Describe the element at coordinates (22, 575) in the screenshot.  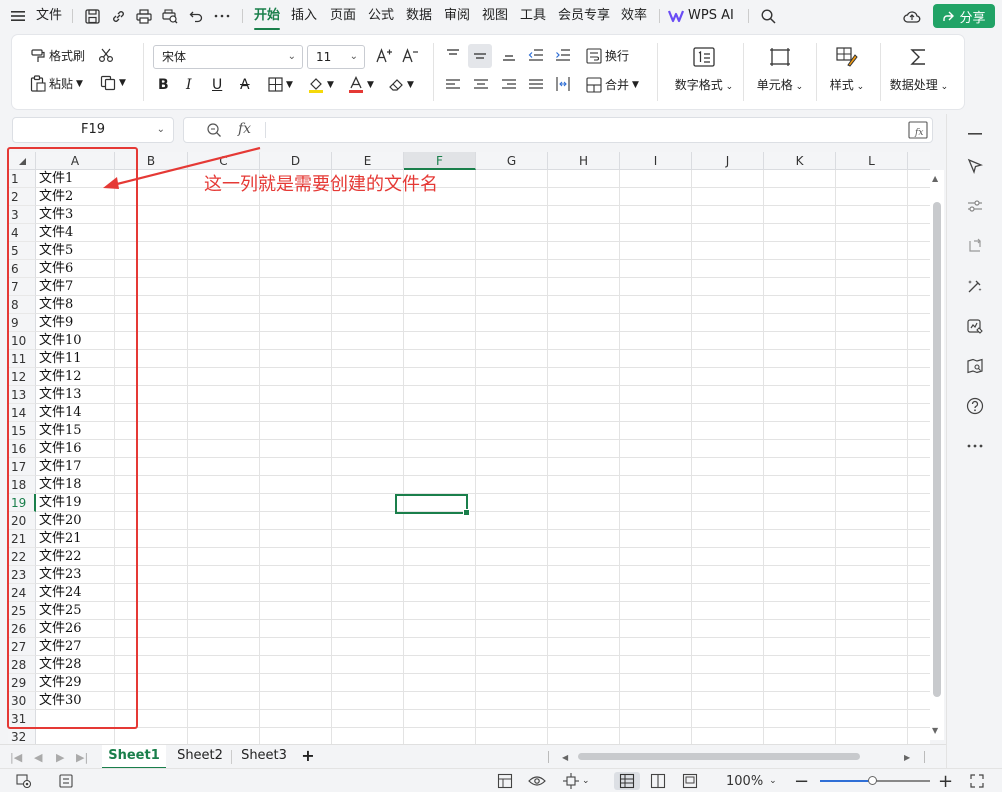
I see `row-header: 23` at that location.